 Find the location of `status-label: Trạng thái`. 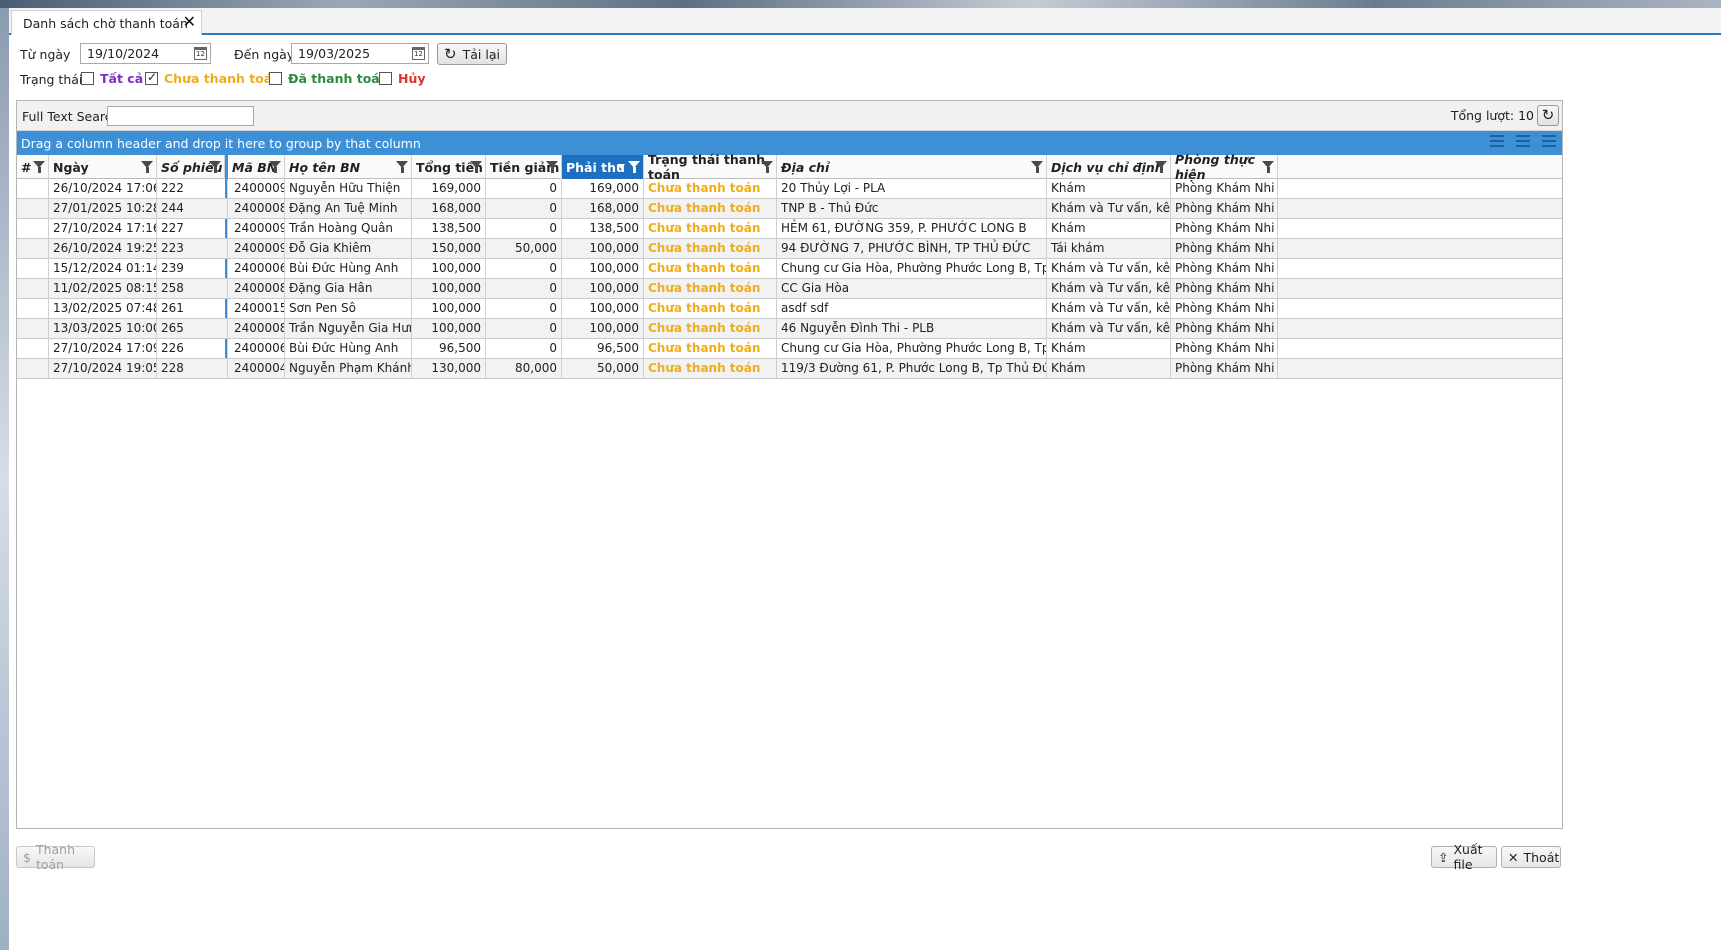

status-label: Trạng thái is located at coordinates (51, 79).